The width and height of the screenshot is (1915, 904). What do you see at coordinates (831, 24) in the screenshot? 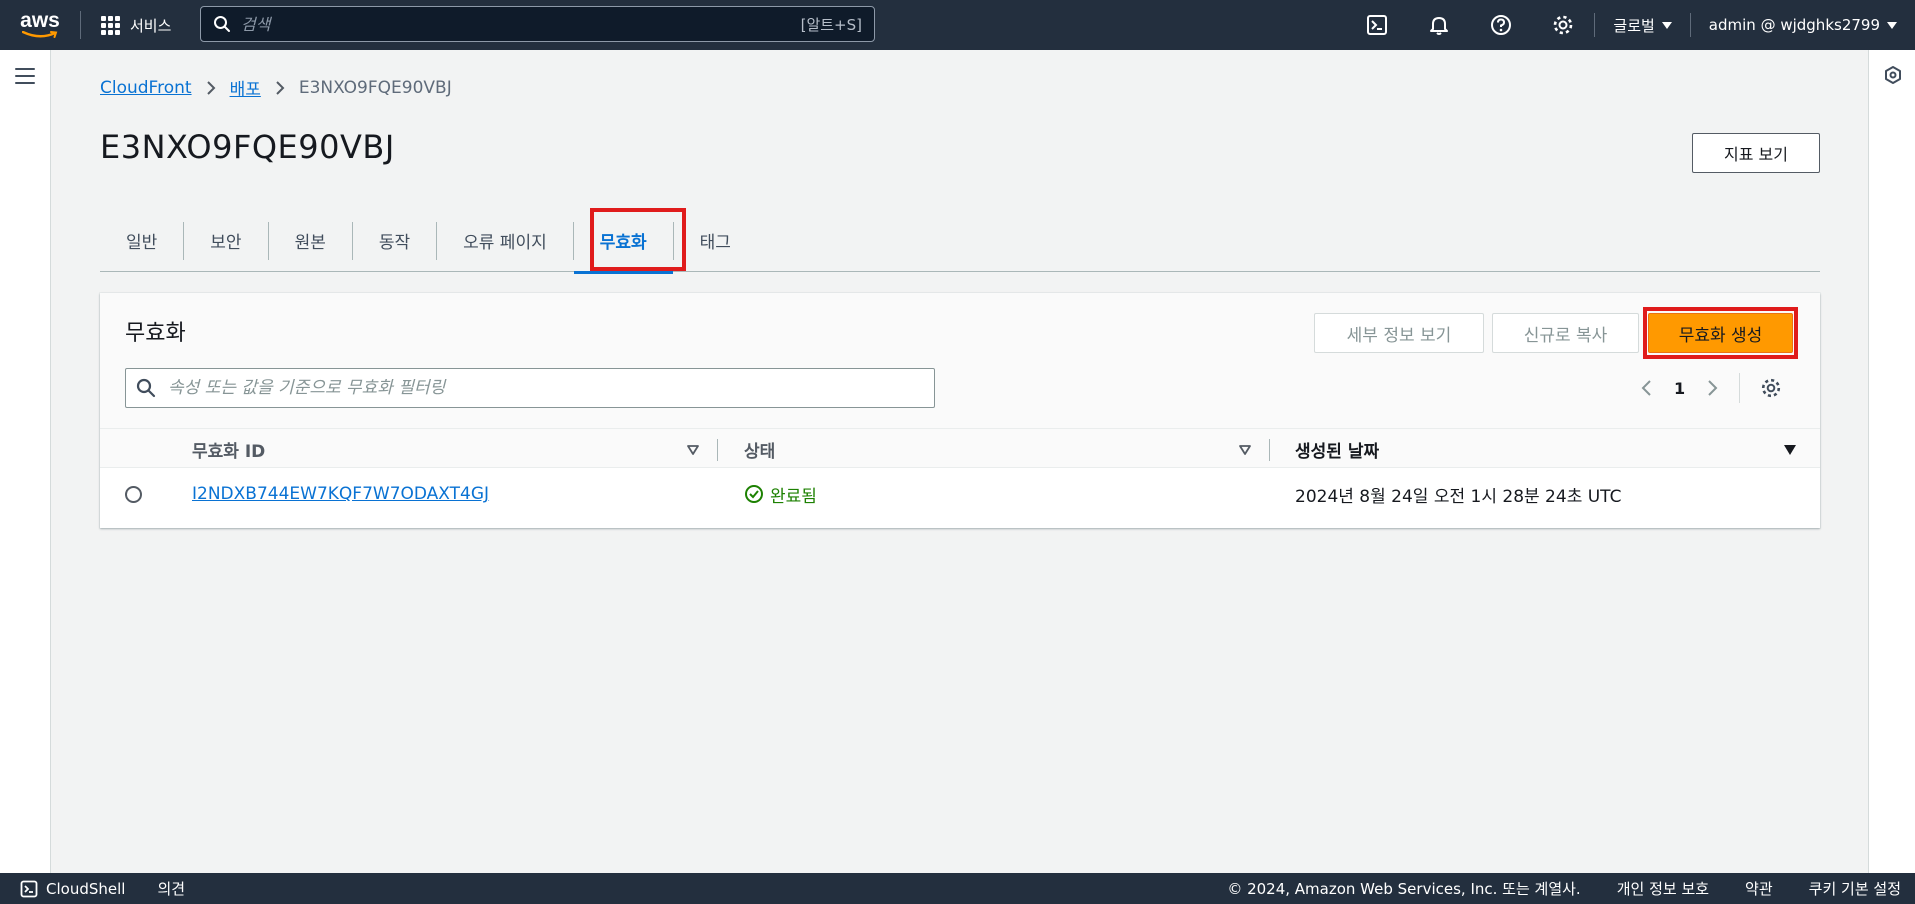
I see `search-shortcut-hint: [알트+S]` at bounding box center [831, 24].